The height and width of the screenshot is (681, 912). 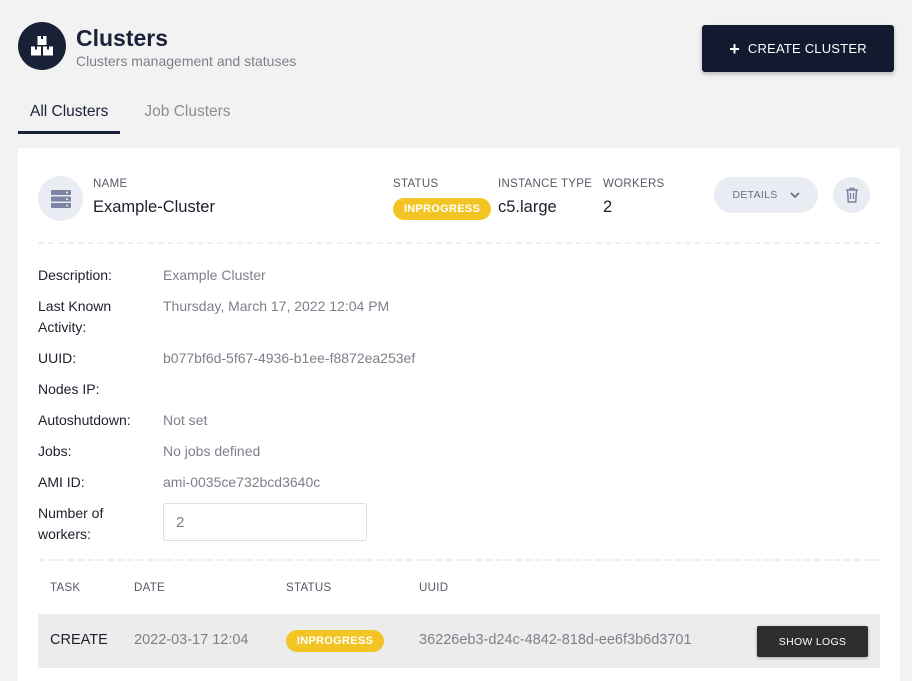 I want to click on details-label: DETAILS, so click(x=755, y=195).